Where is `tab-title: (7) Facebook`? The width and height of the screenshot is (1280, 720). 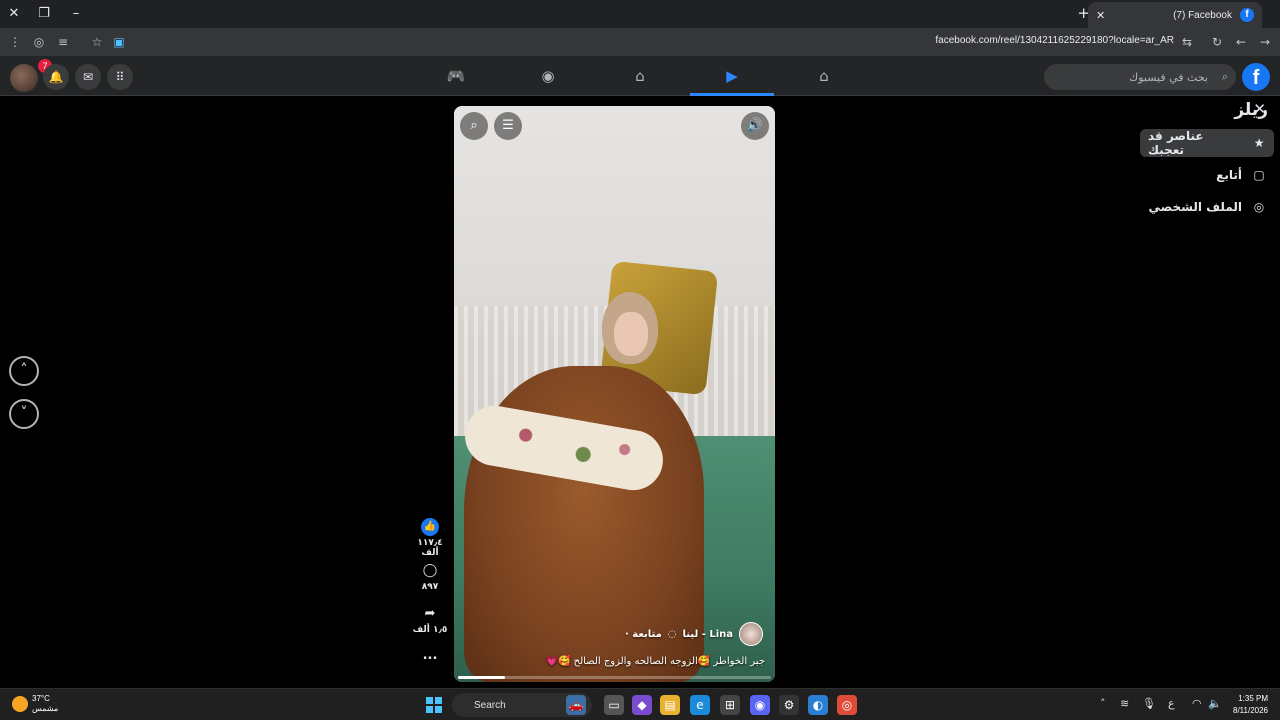 tab-title: (7) Facebook is located at coordinates (1202, 15).